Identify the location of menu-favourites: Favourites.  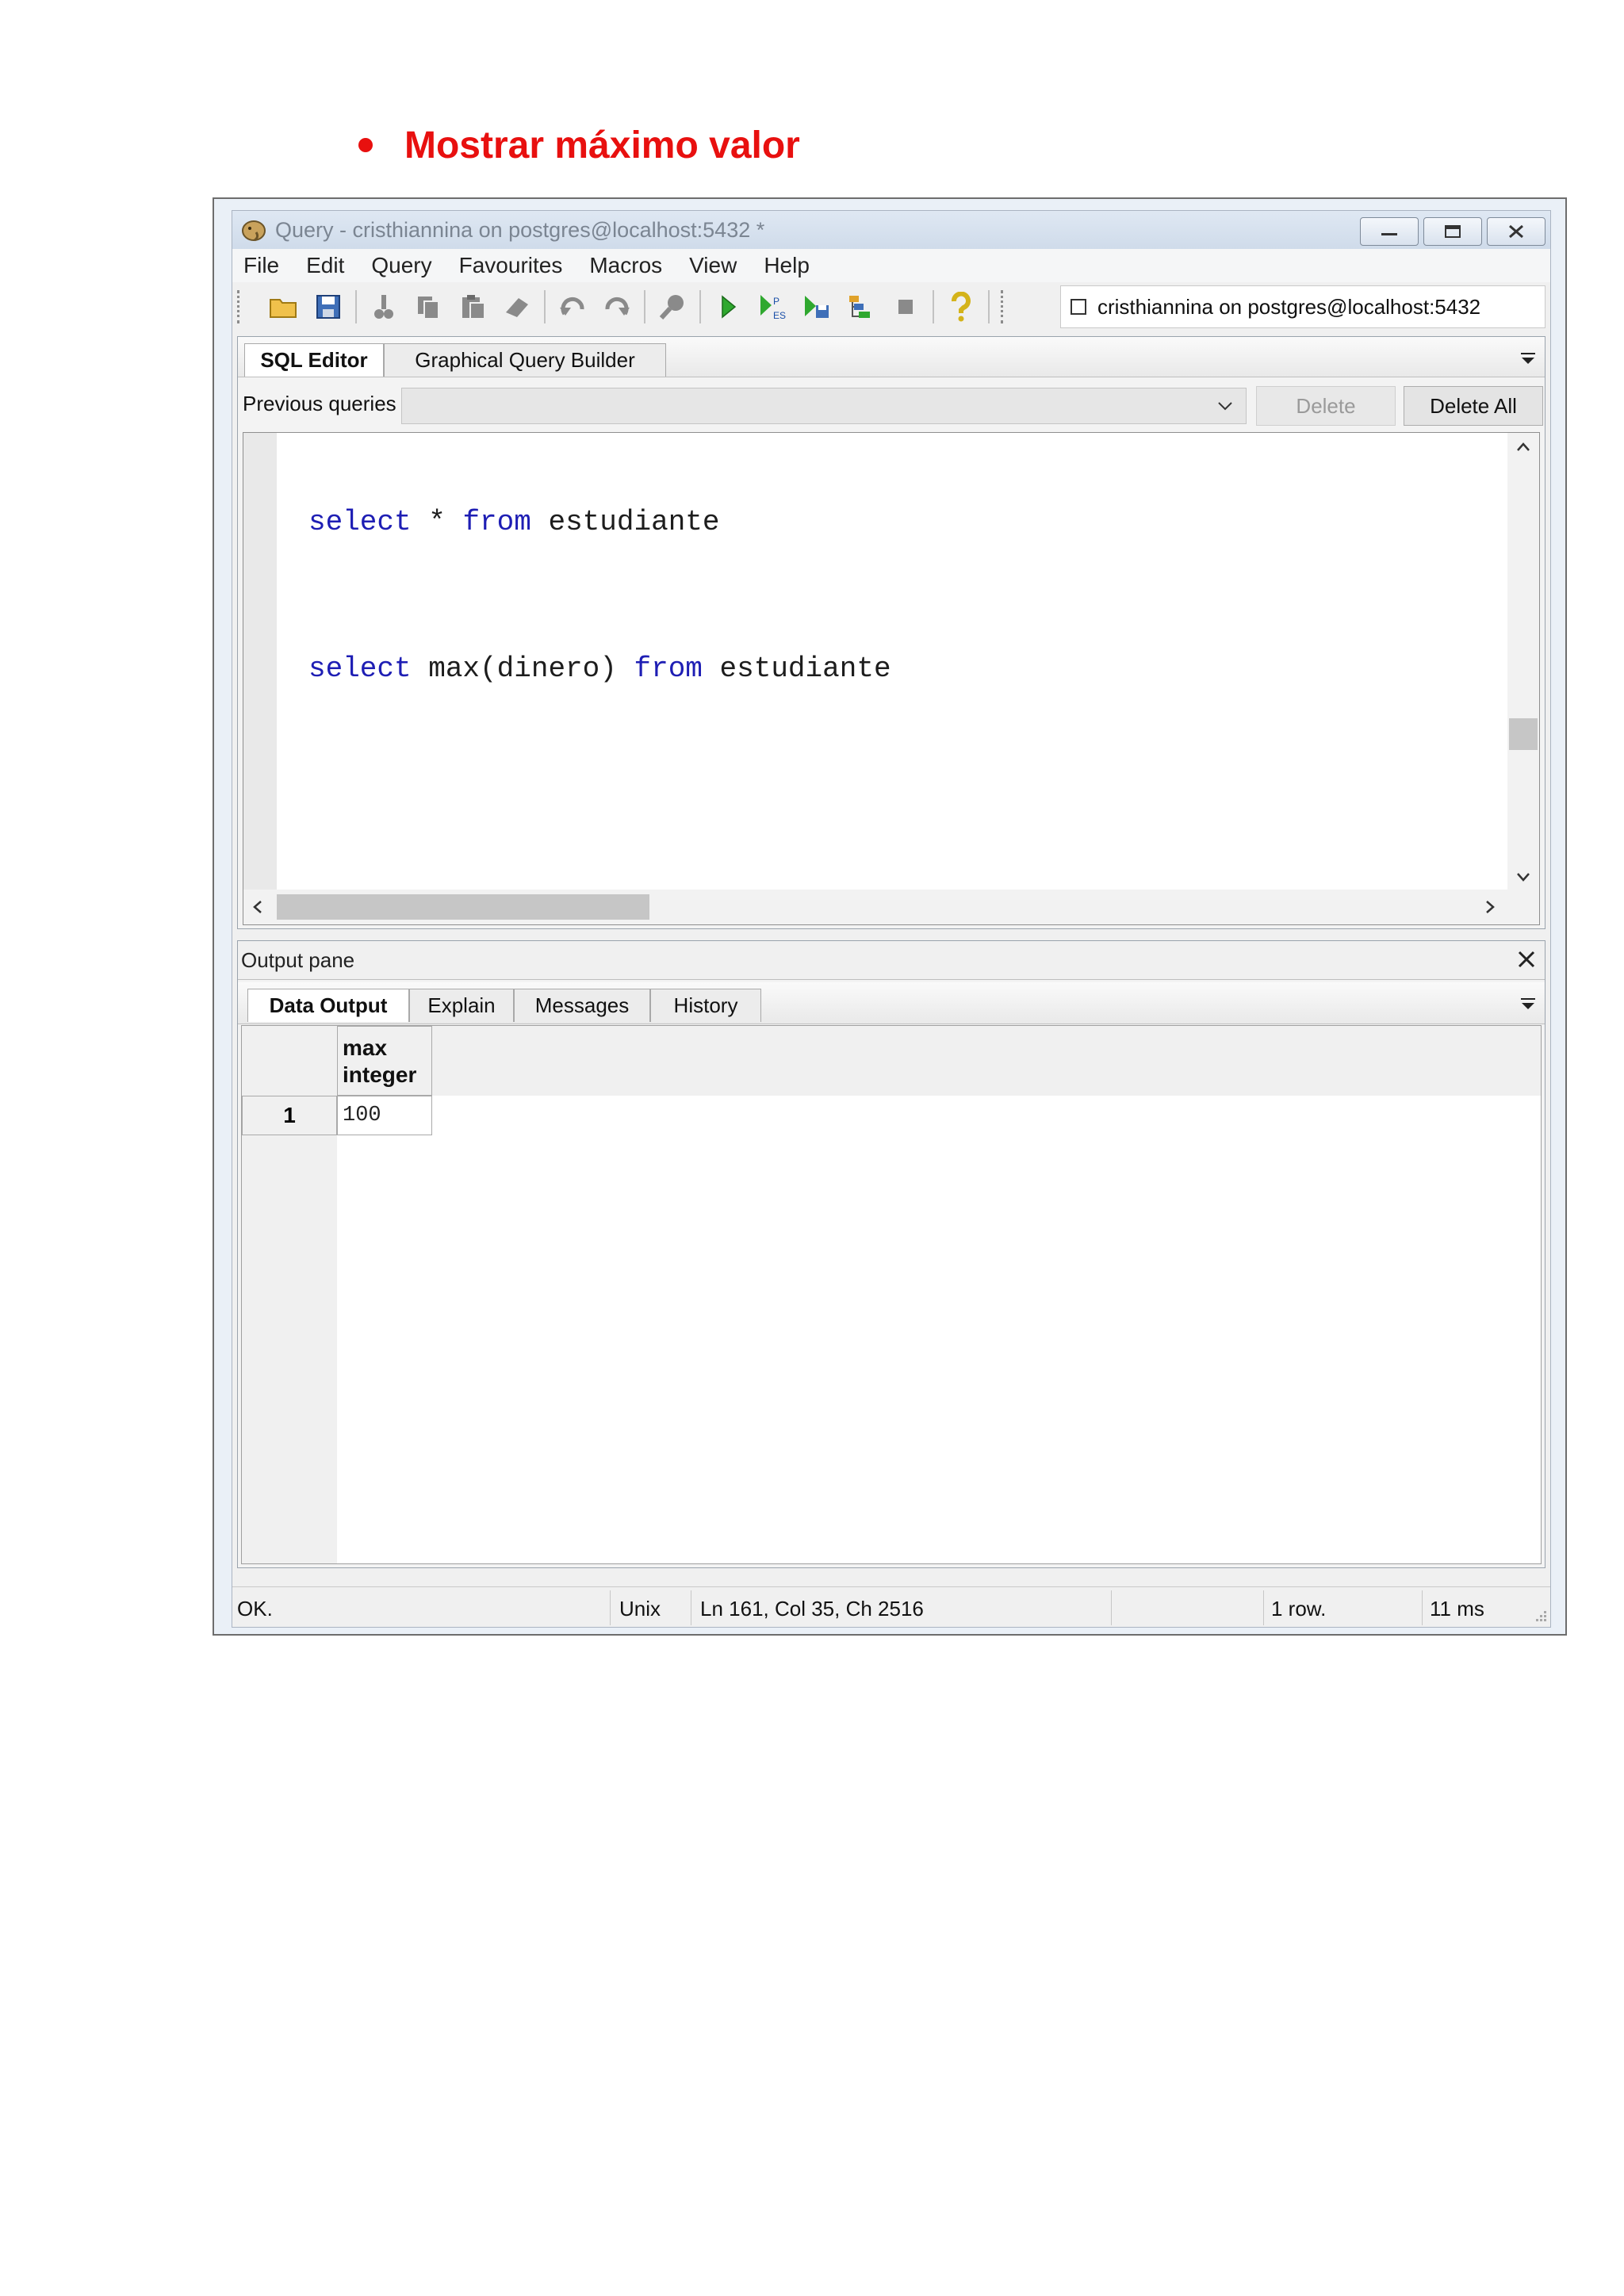
(511, 265).